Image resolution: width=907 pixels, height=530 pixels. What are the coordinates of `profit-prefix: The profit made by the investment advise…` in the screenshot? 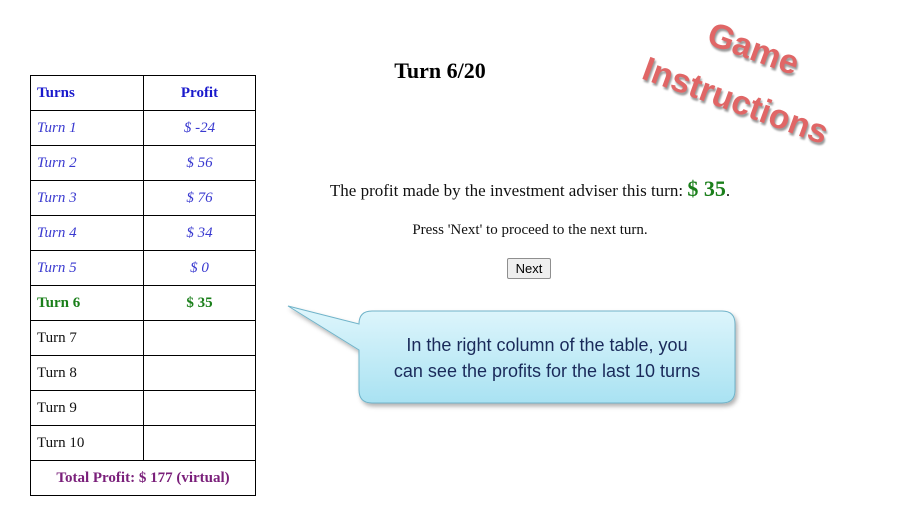 It's located at (506, 190).